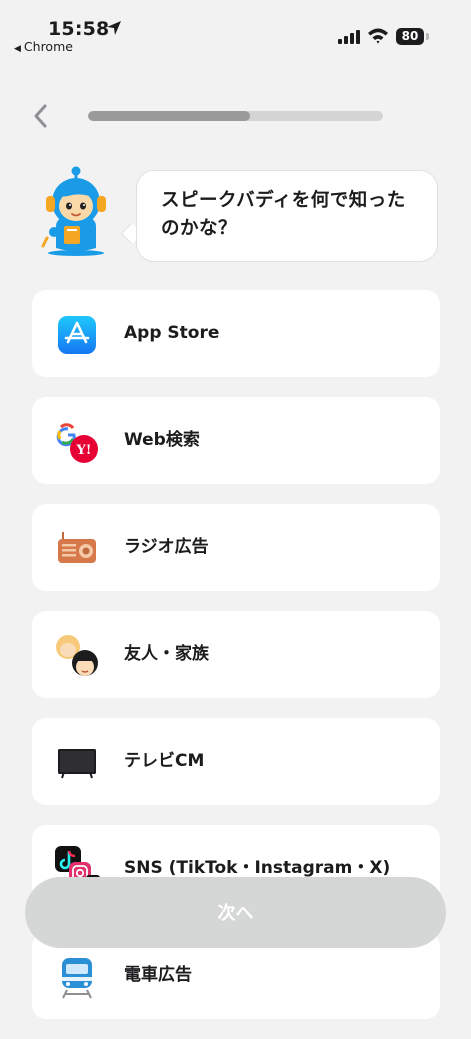 This screenshot has height=1039, width=471. Describe the element at coordinates (235, 30) in the screenshot. I see `status-bar: 15:58 ◀ Chrome 80` at that location.